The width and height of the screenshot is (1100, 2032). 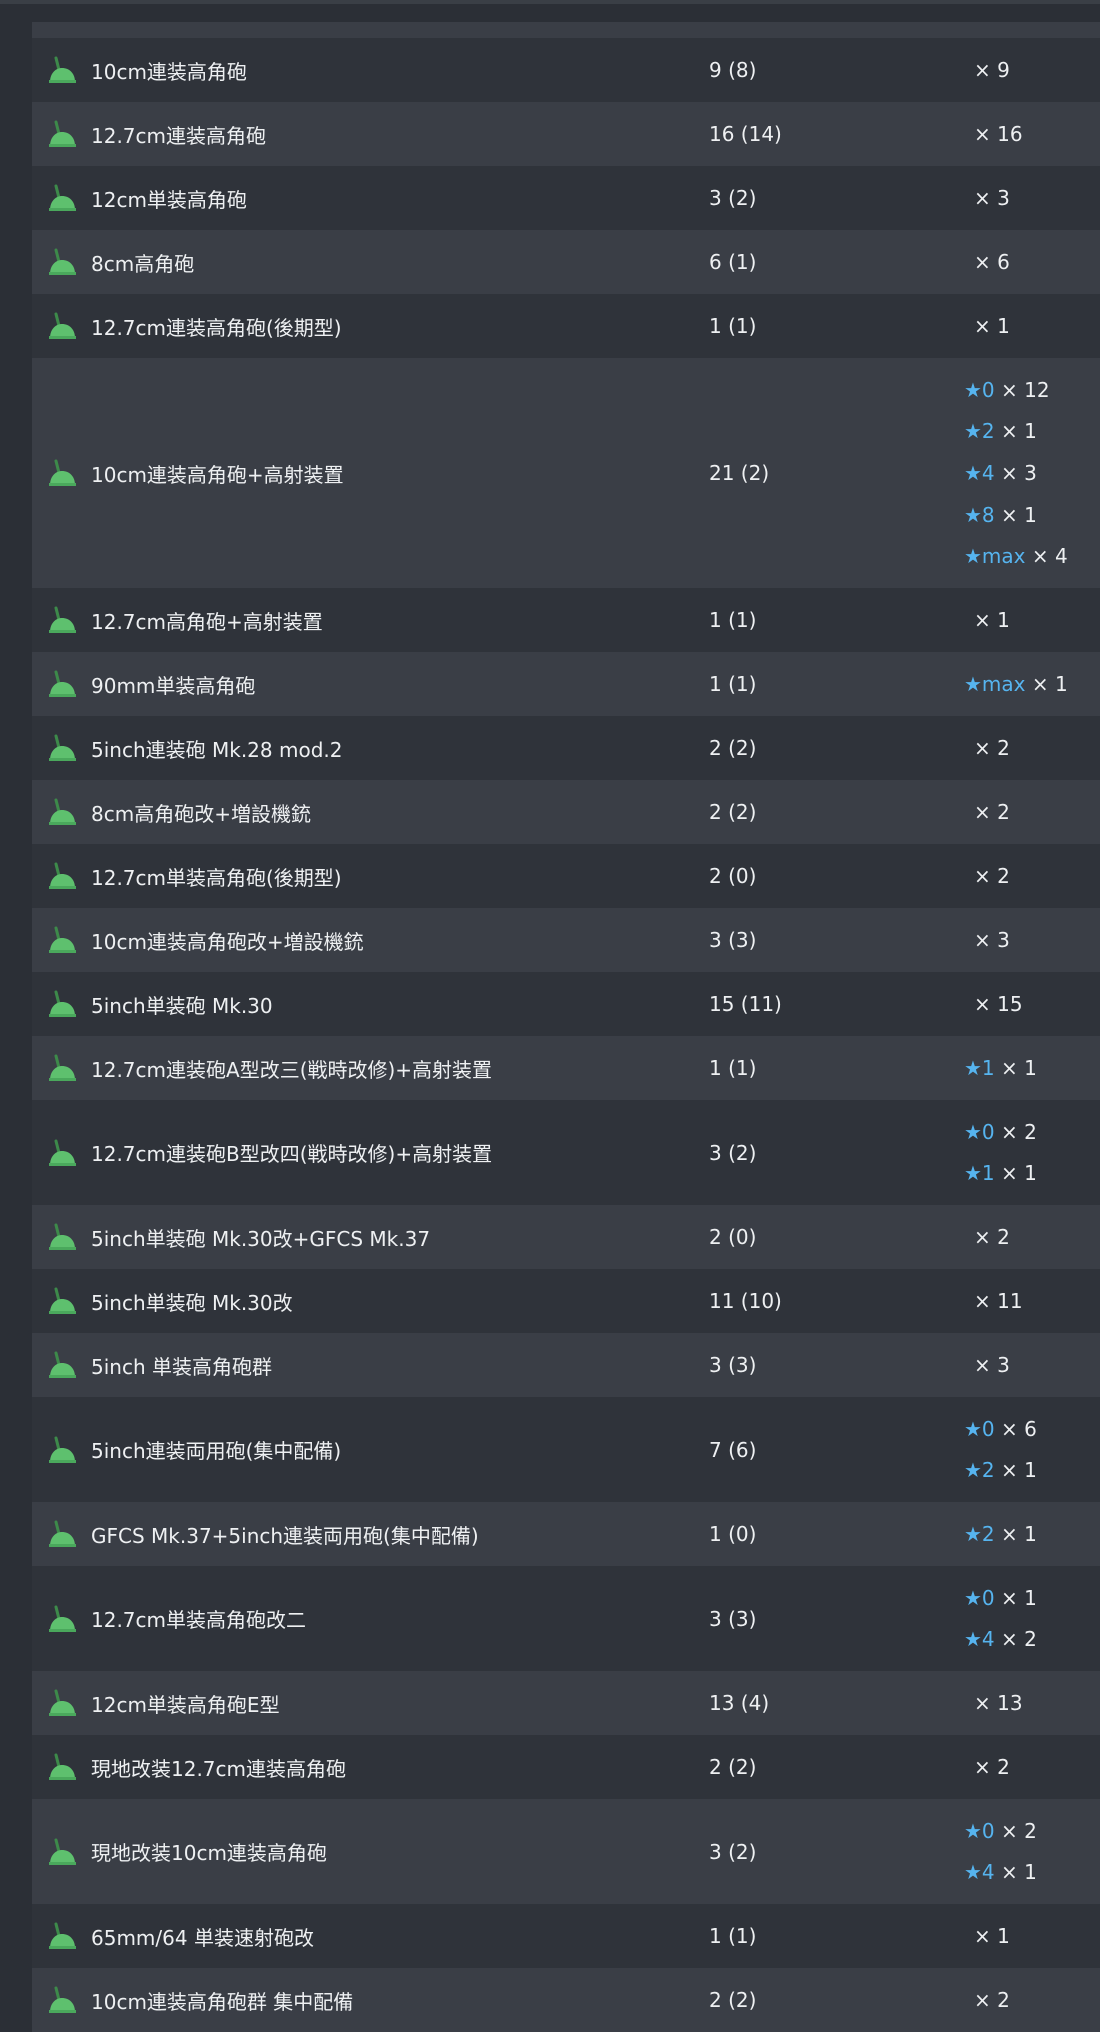 What do you see at coordinates (566, 1068) in the screenshot?
I see `table-row: 12.7cm連装砲A型改三(戦時改修)+高射装置 1 (1) ★1 × 1` at bounding box center [566, 1068].